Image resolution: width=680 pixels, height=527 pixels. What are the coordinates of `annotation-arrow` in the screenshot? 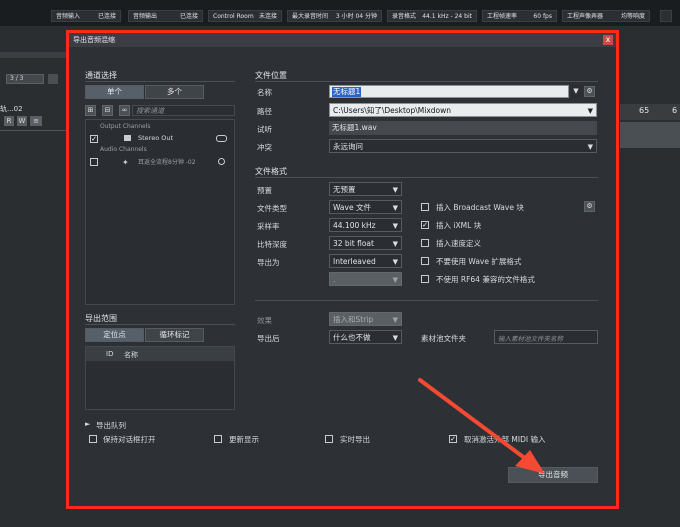 It's located at (481, 426).